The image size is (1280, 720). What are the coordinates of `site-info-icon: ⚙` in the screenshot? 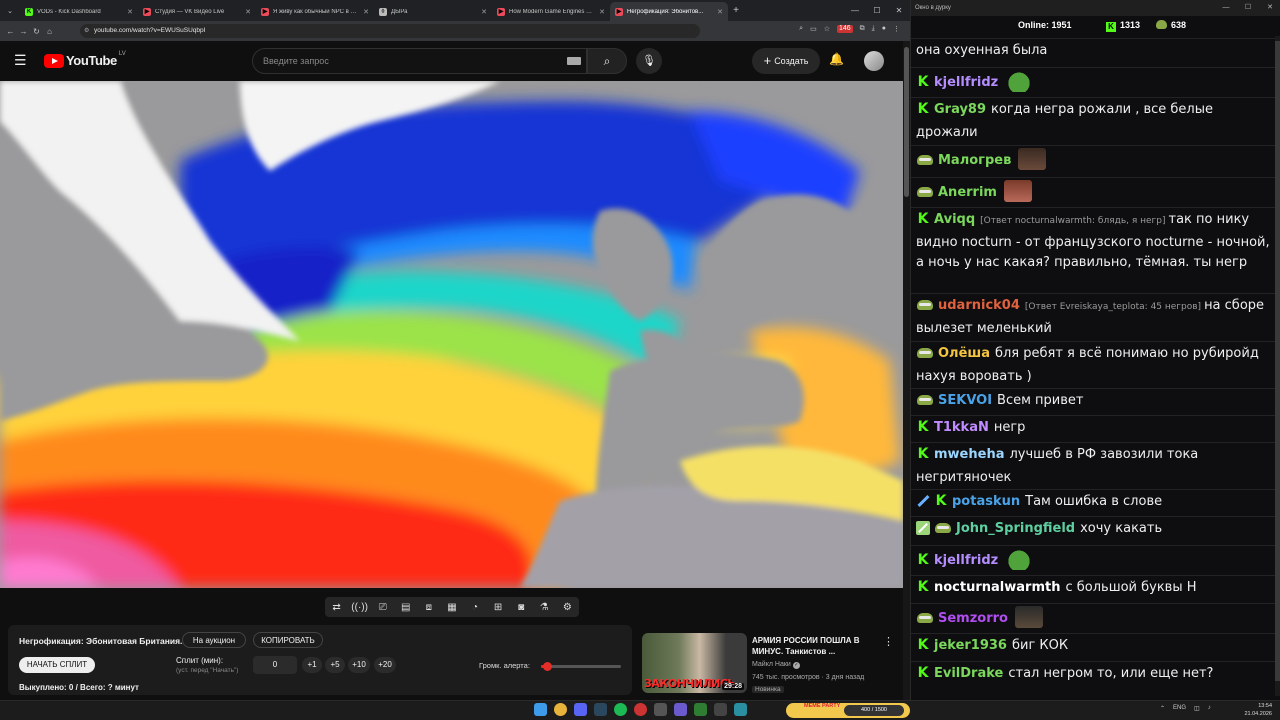 It's located at (86, 31).